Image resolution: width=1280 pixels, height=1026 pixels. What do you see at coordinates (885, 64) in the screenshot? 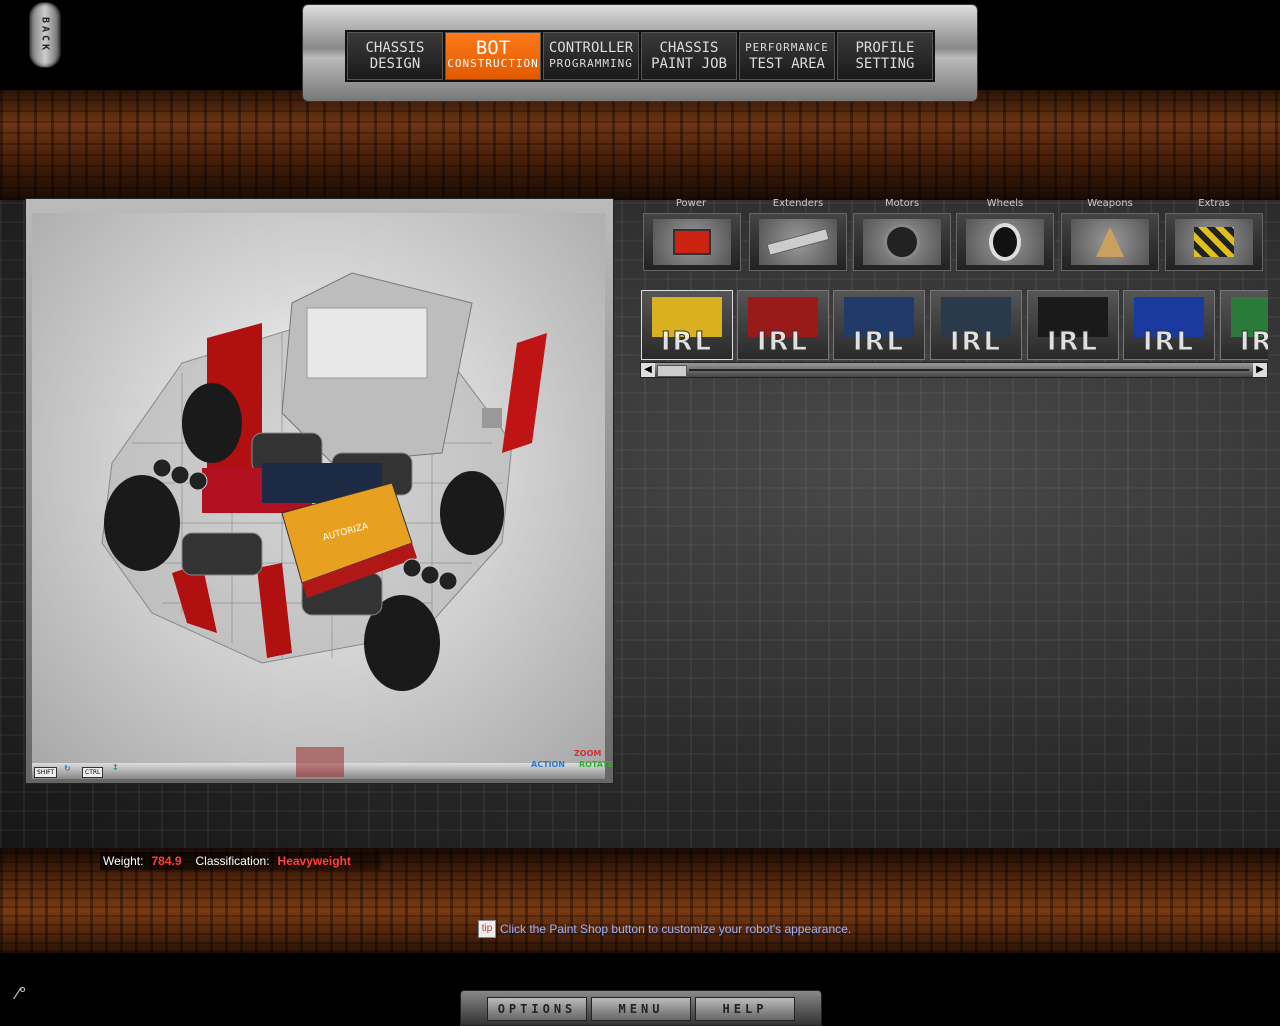
I see `tab-line2: SETTING` at bounding box center [885, 64].